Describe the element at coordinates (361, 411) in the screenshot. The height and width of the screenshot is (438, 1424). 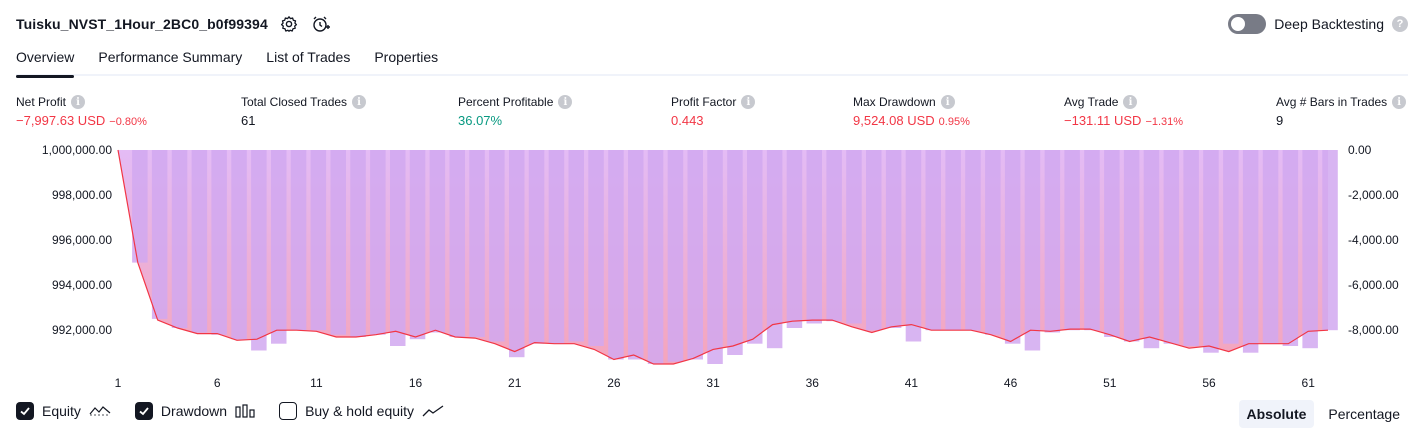
I see `legend-buy-hold: Buy & hold equity` at that location.